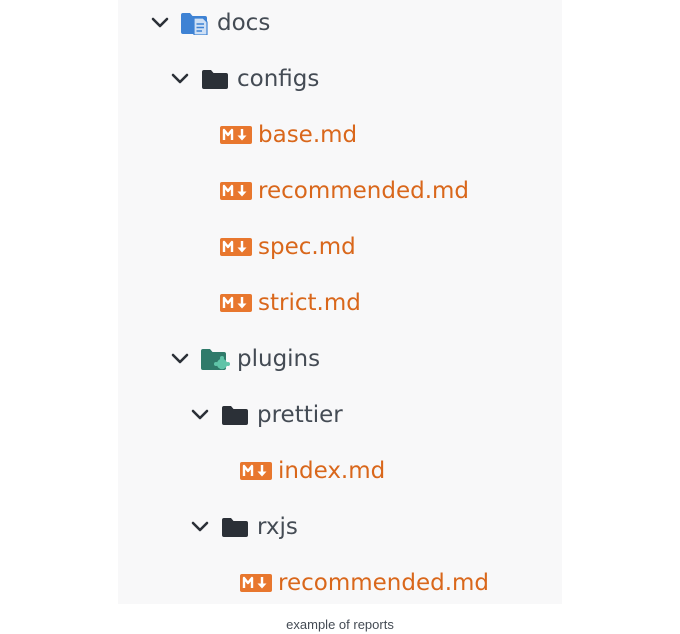  Describe the element at coordinates (279, 358) in the screenshot. I see `tree-item-label: plugins` at that location.